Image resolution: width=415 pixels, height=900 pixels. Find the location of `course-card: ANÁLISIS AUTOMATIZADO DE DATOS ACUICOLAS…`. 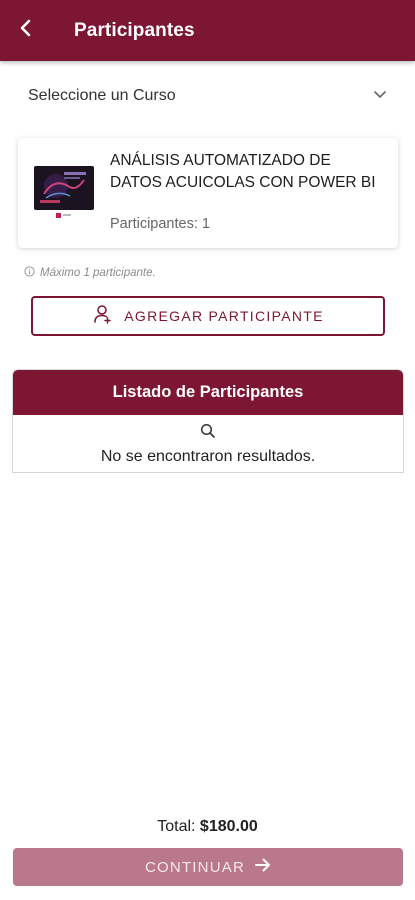

course-card: ANÁLISIS AUTOMATIZADO DE DATOS ACUICOLAS… is located at coordinates (208, 193).